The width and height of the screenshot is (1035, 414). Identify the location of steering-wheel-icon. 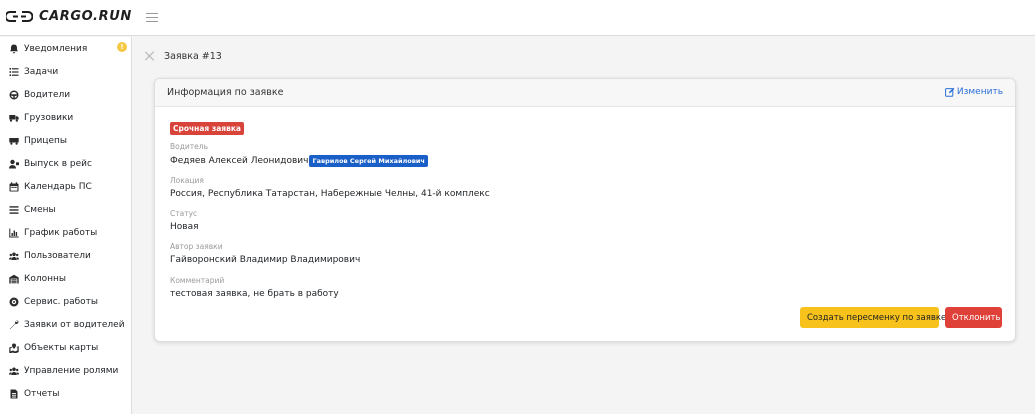
(13, 95).